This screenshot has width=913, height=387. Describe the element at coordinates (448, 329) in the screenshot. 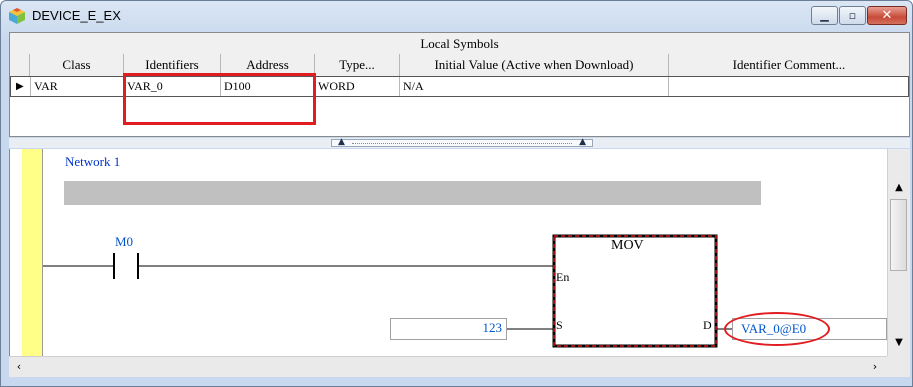

I see `s-operand-field: 123` at that location.